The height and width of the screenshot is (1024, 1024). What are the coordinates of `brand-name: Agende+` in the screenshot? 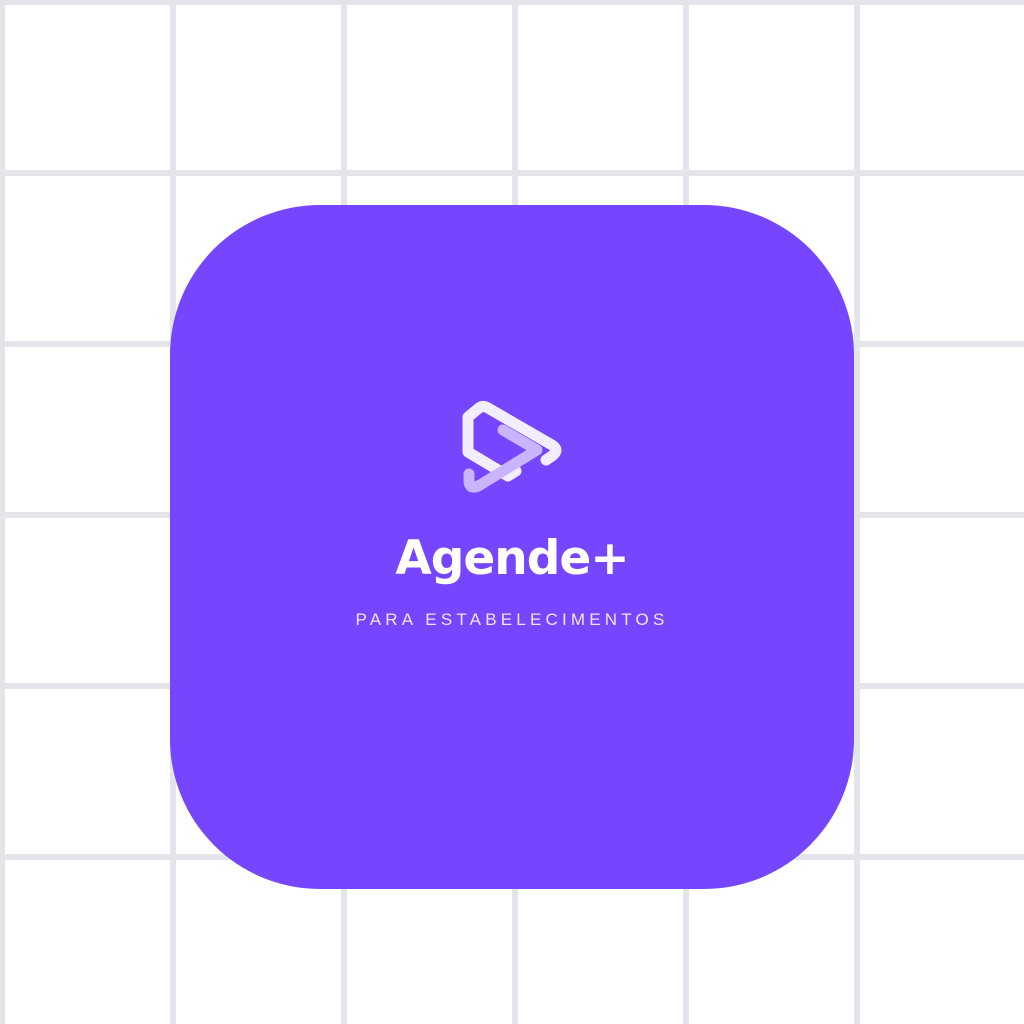 It's located at (512, 558).